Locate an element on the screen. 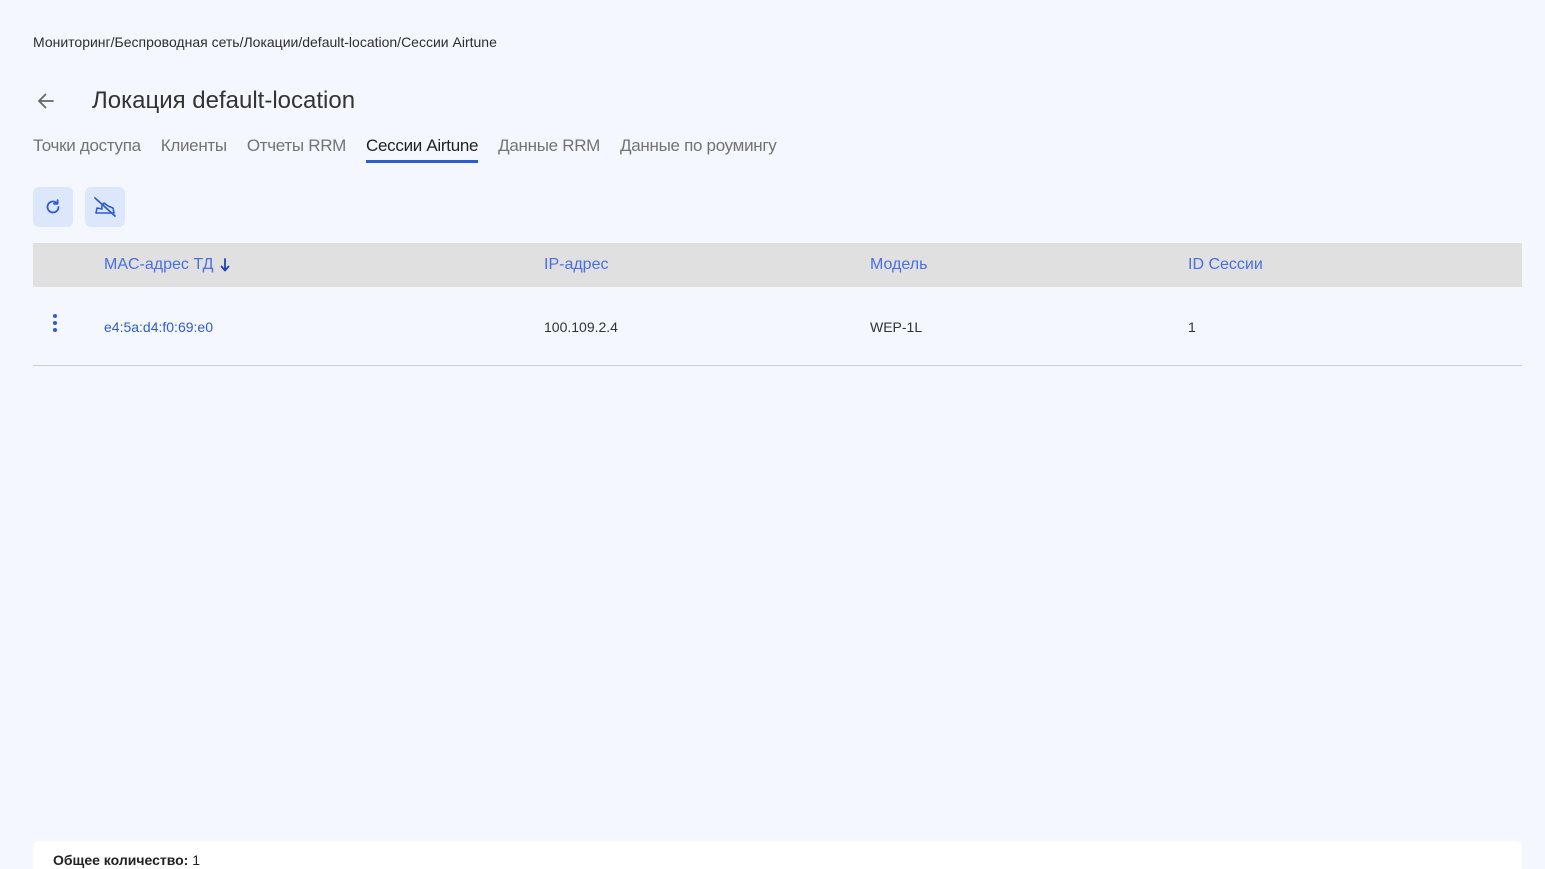 The image size is (1545, 869). refresh-icon is located at coordinates (53, 206).